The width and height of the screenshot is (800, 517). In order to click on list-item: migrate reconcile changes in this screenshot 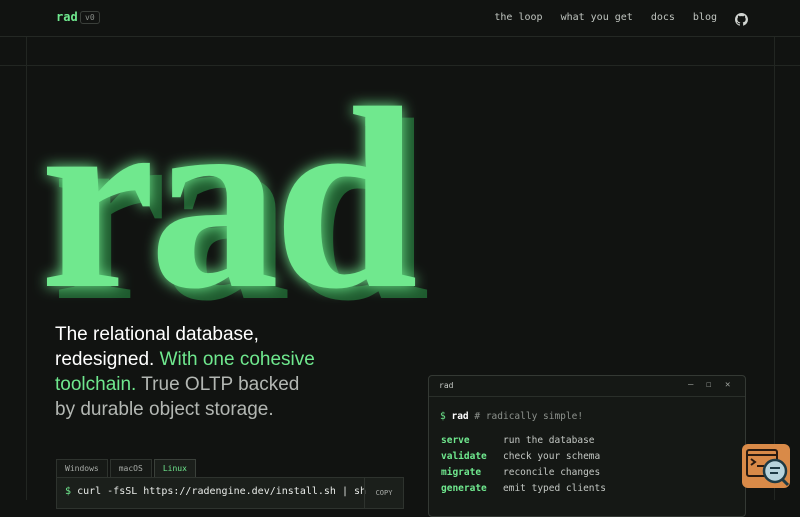, I will do `click(520, 472)`.